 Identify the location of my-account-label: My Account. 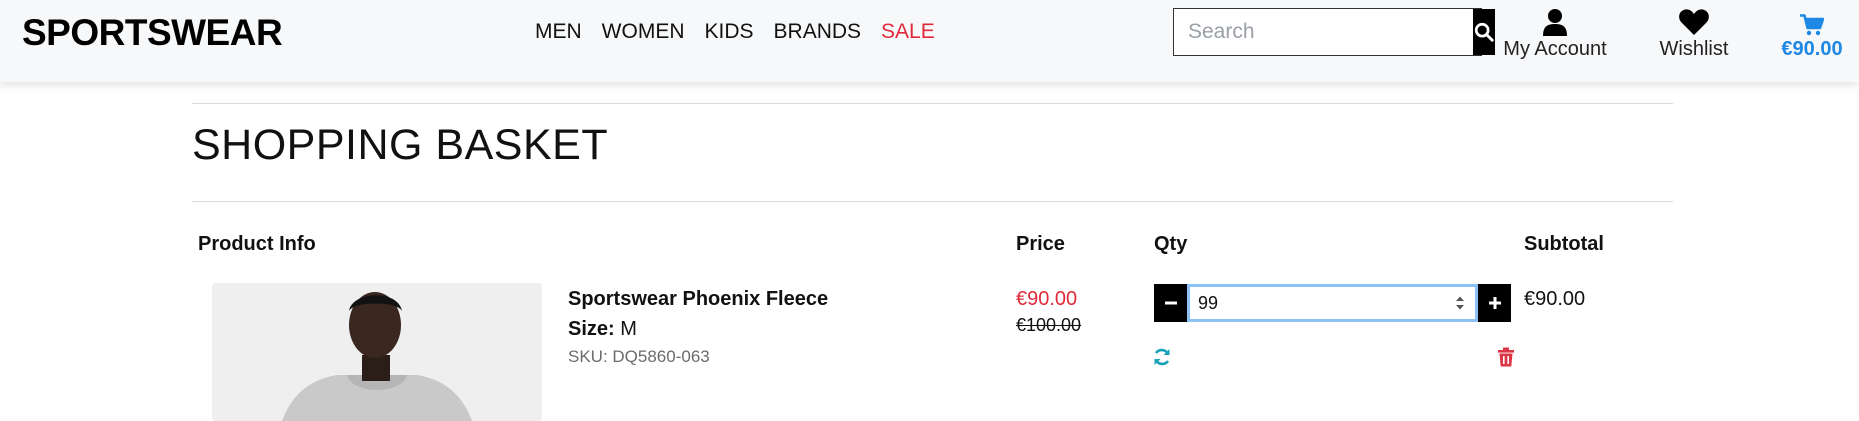
(1555, 49).